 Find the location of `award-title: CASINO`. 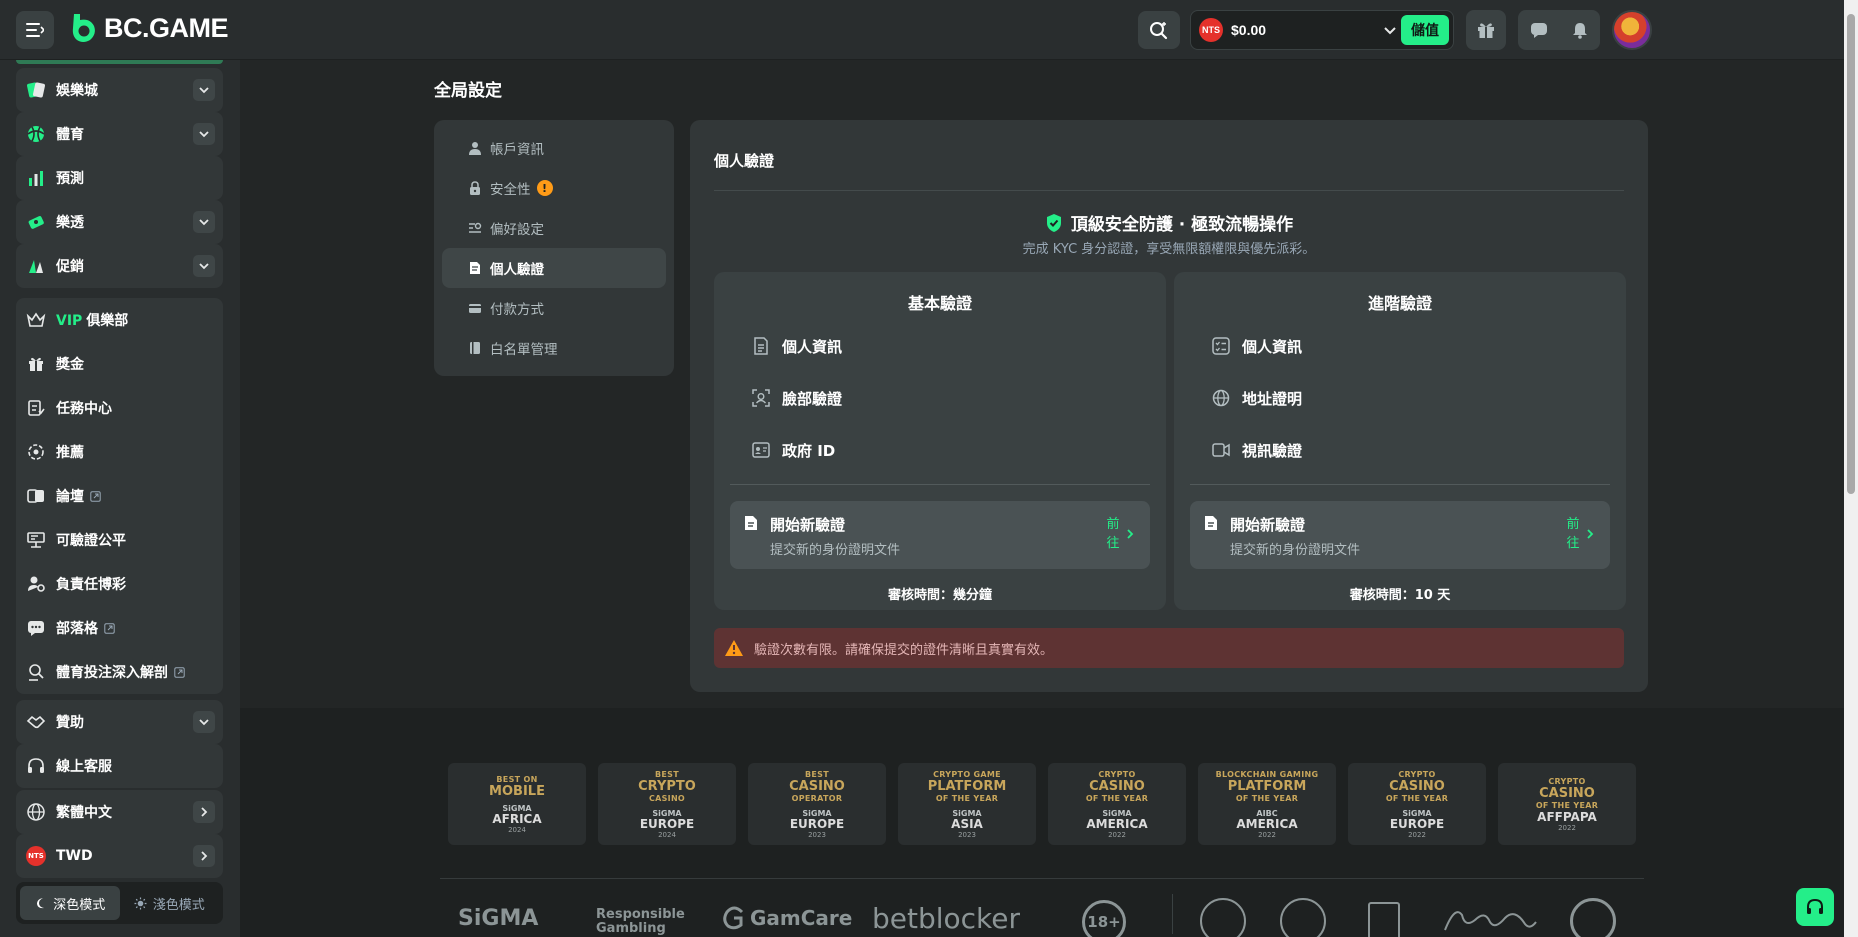

award-title: CASINO is located at coordinates (1567, 793).